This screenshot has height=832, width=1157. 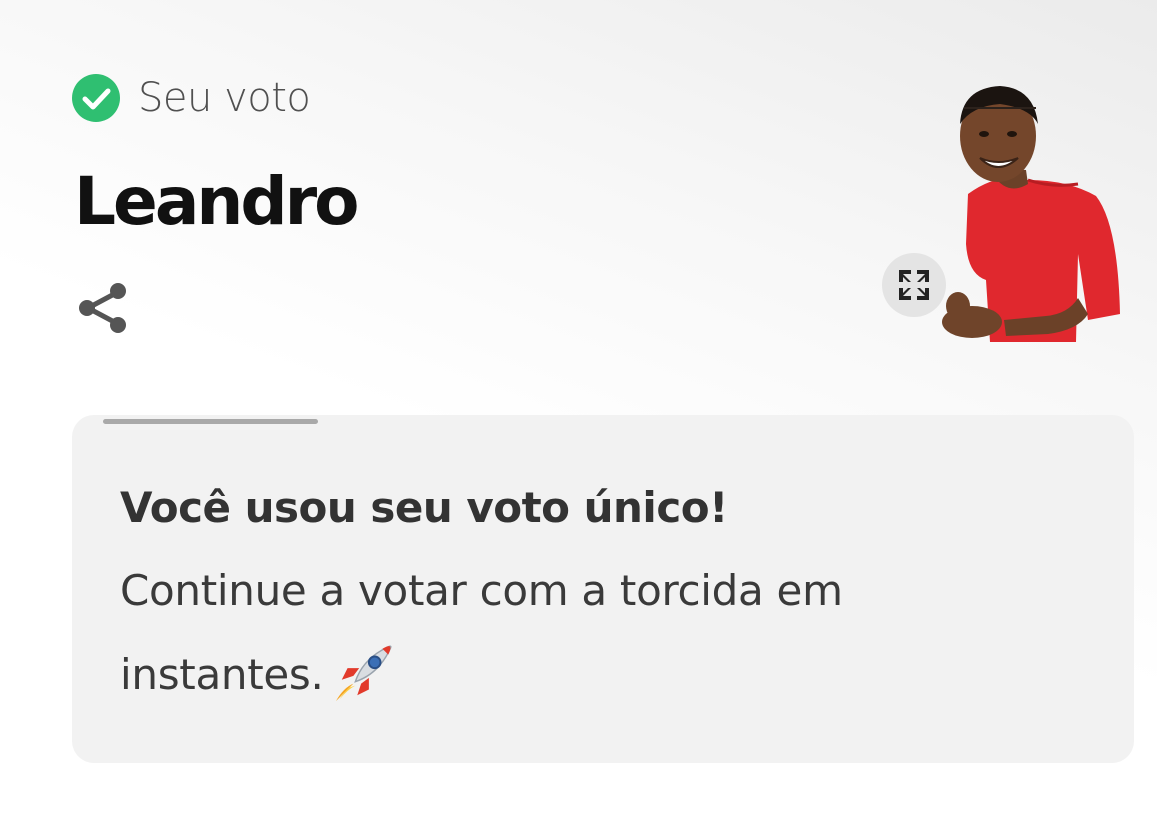 I want to click on progress-fill, so click(x=211, y=421).